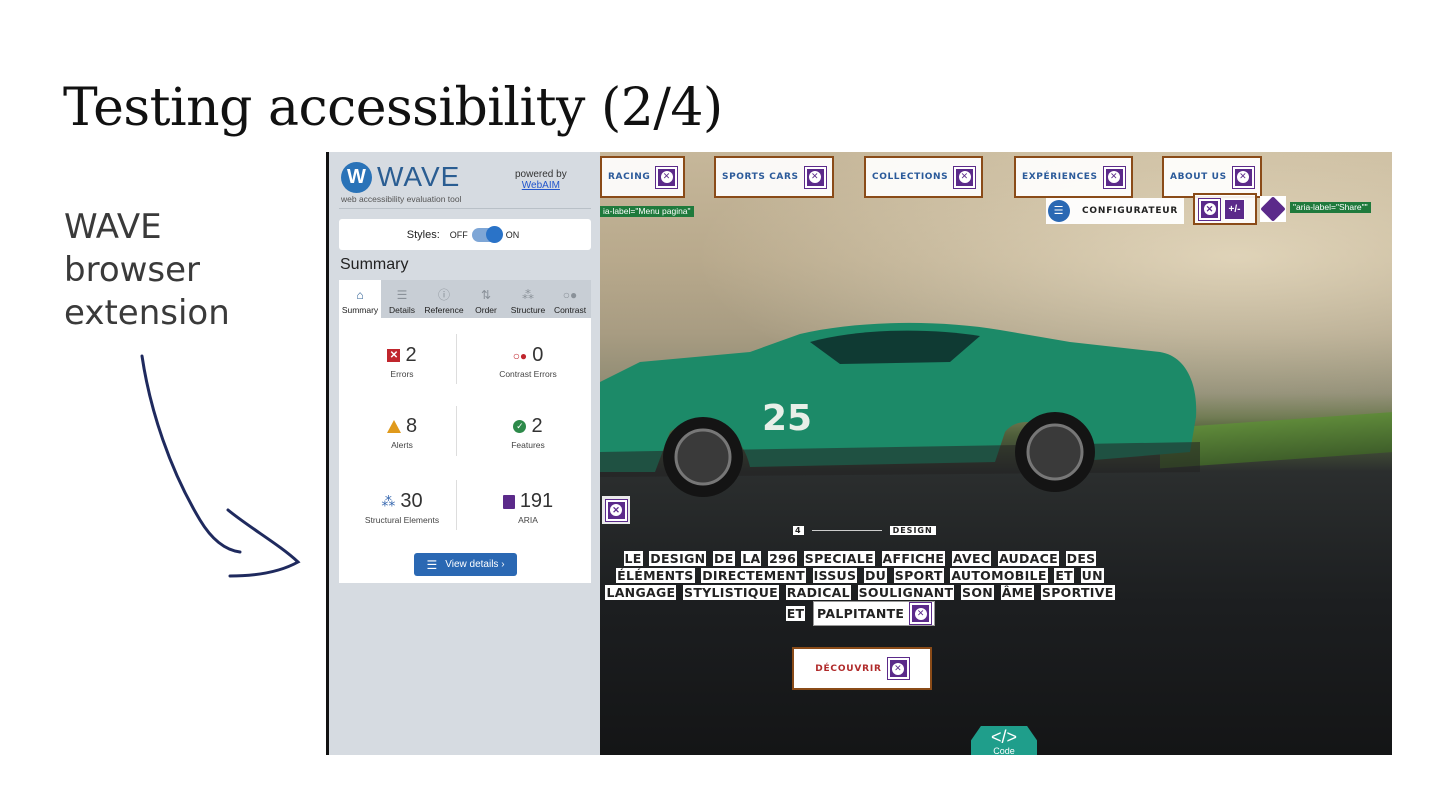 Image resolution: width=1440 pixels, height=810 pixels. I want to click on utility-box: ✕ +/-, so click(1225, 209).